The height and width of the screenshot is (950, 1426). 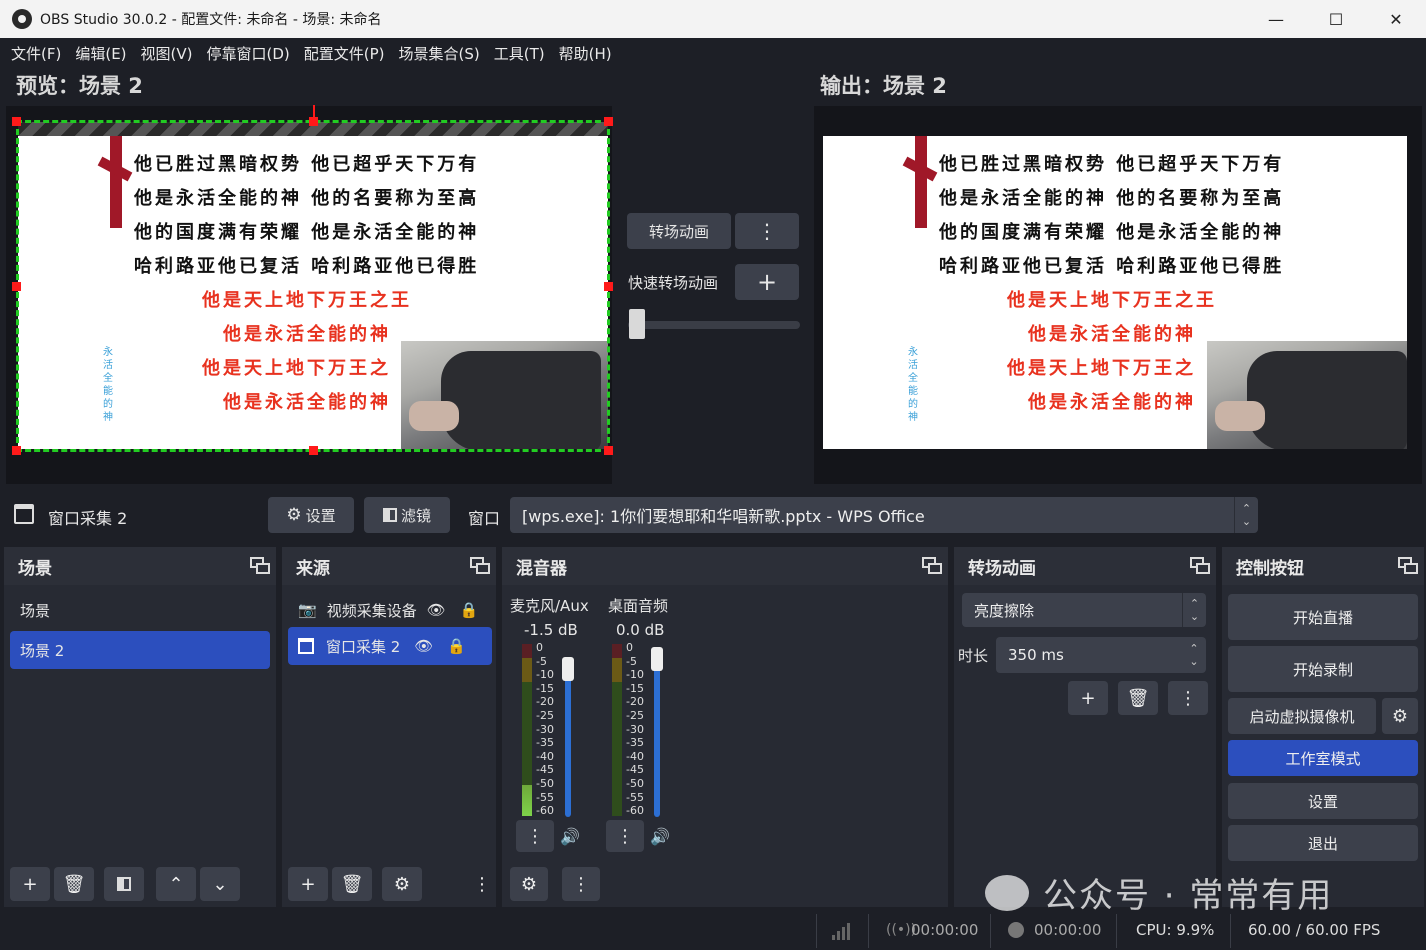 What do you see at coordinates (1302, 716) in the screenshot?
I see `start-virtual-camera-button: 启动虚拟摄像机` at bounding box center [1302, 716].